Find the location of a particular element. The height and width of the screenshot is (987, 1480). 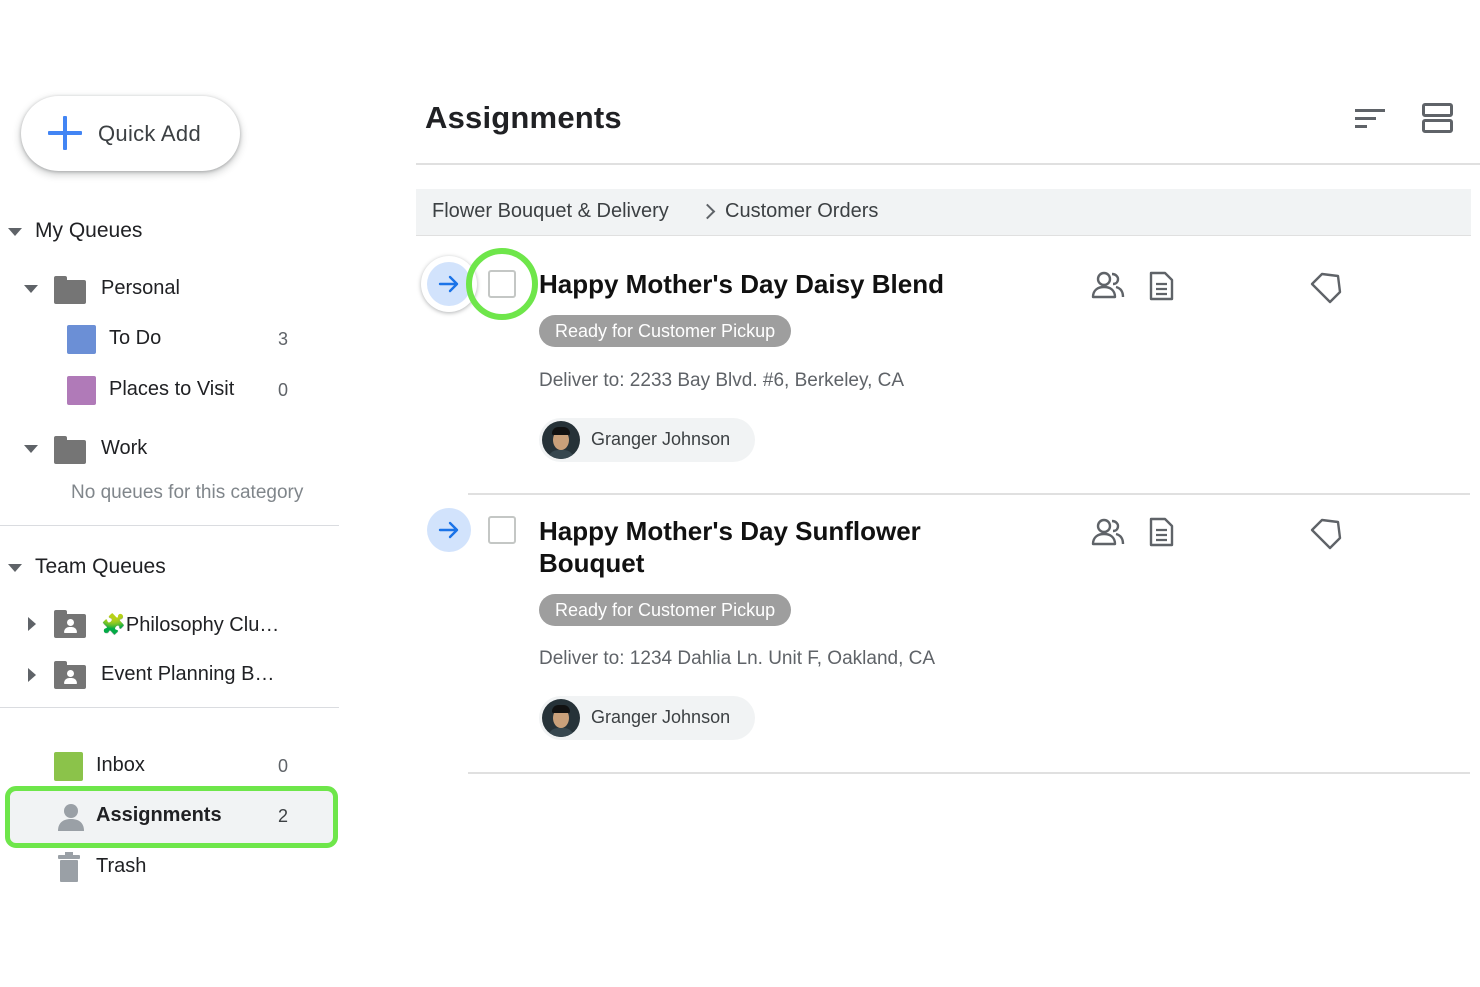

breadcrumb-section: Customer Orders is located at coordinates (801, 211).